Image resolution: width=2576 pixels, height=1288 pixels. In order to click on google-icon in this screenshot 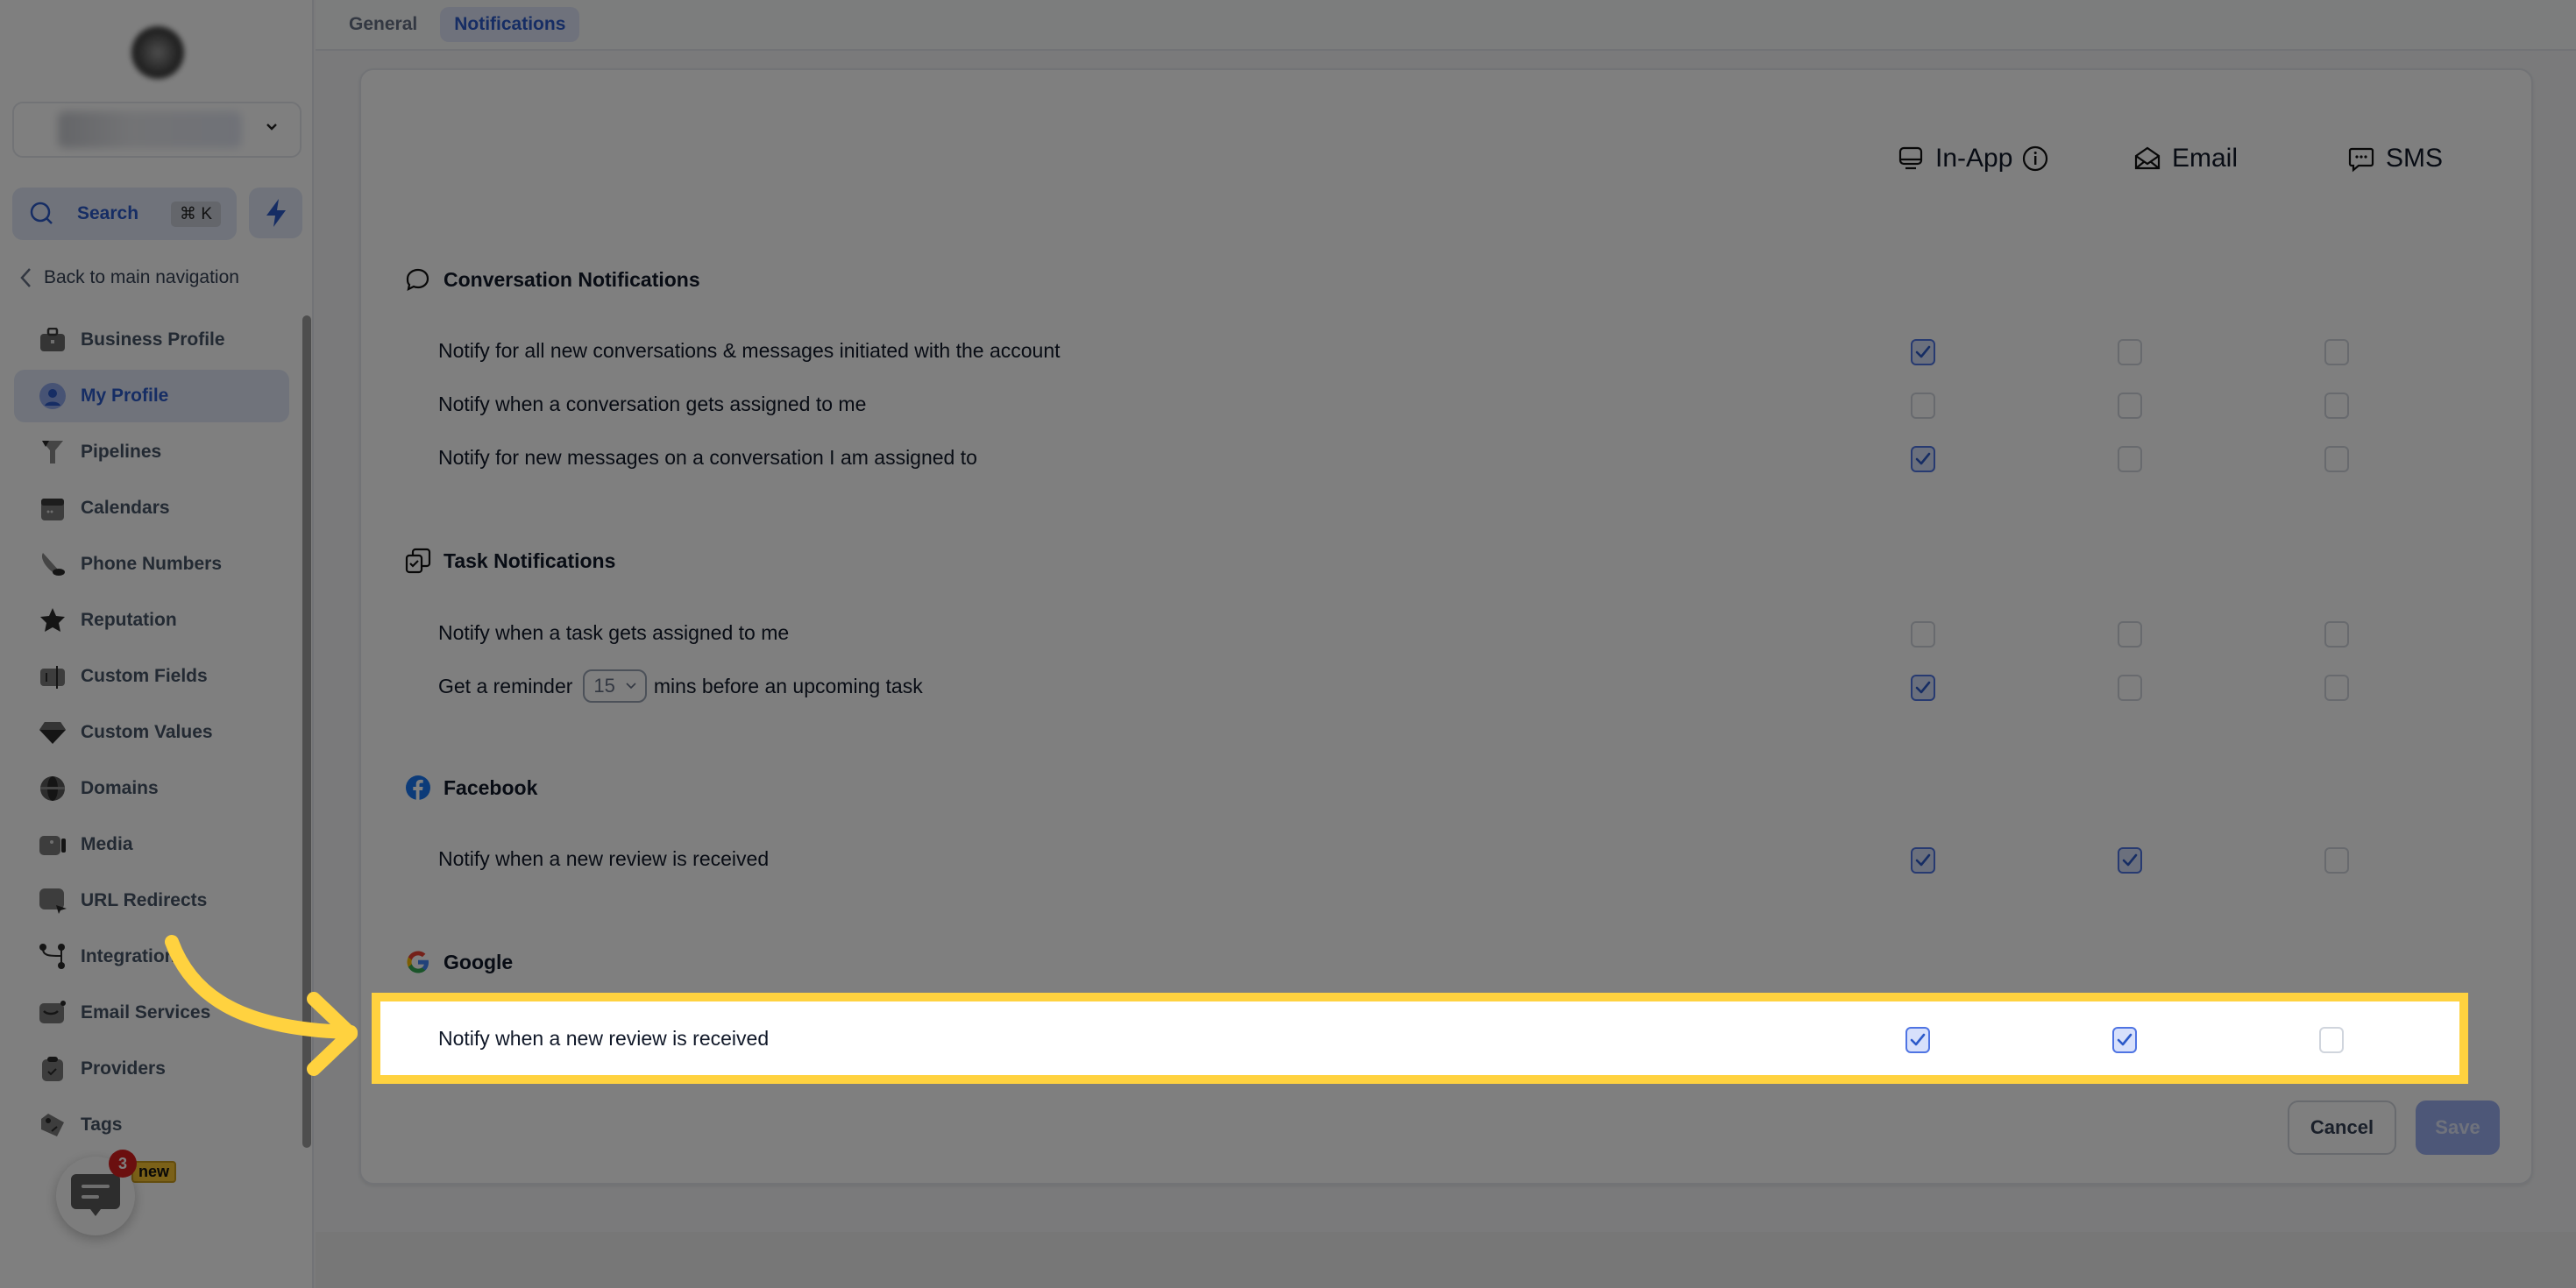, I will do `click(418, 962)`.